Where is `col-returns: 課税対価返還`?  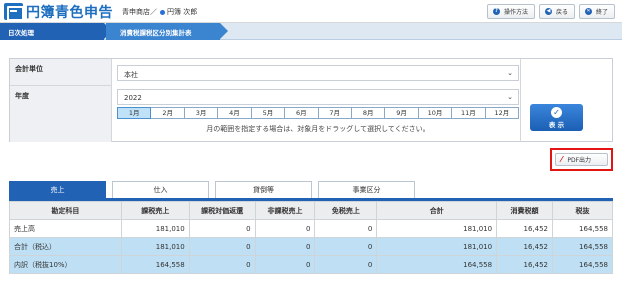 col-returns: 課税対価返還 is located at coordinates (222, 210).